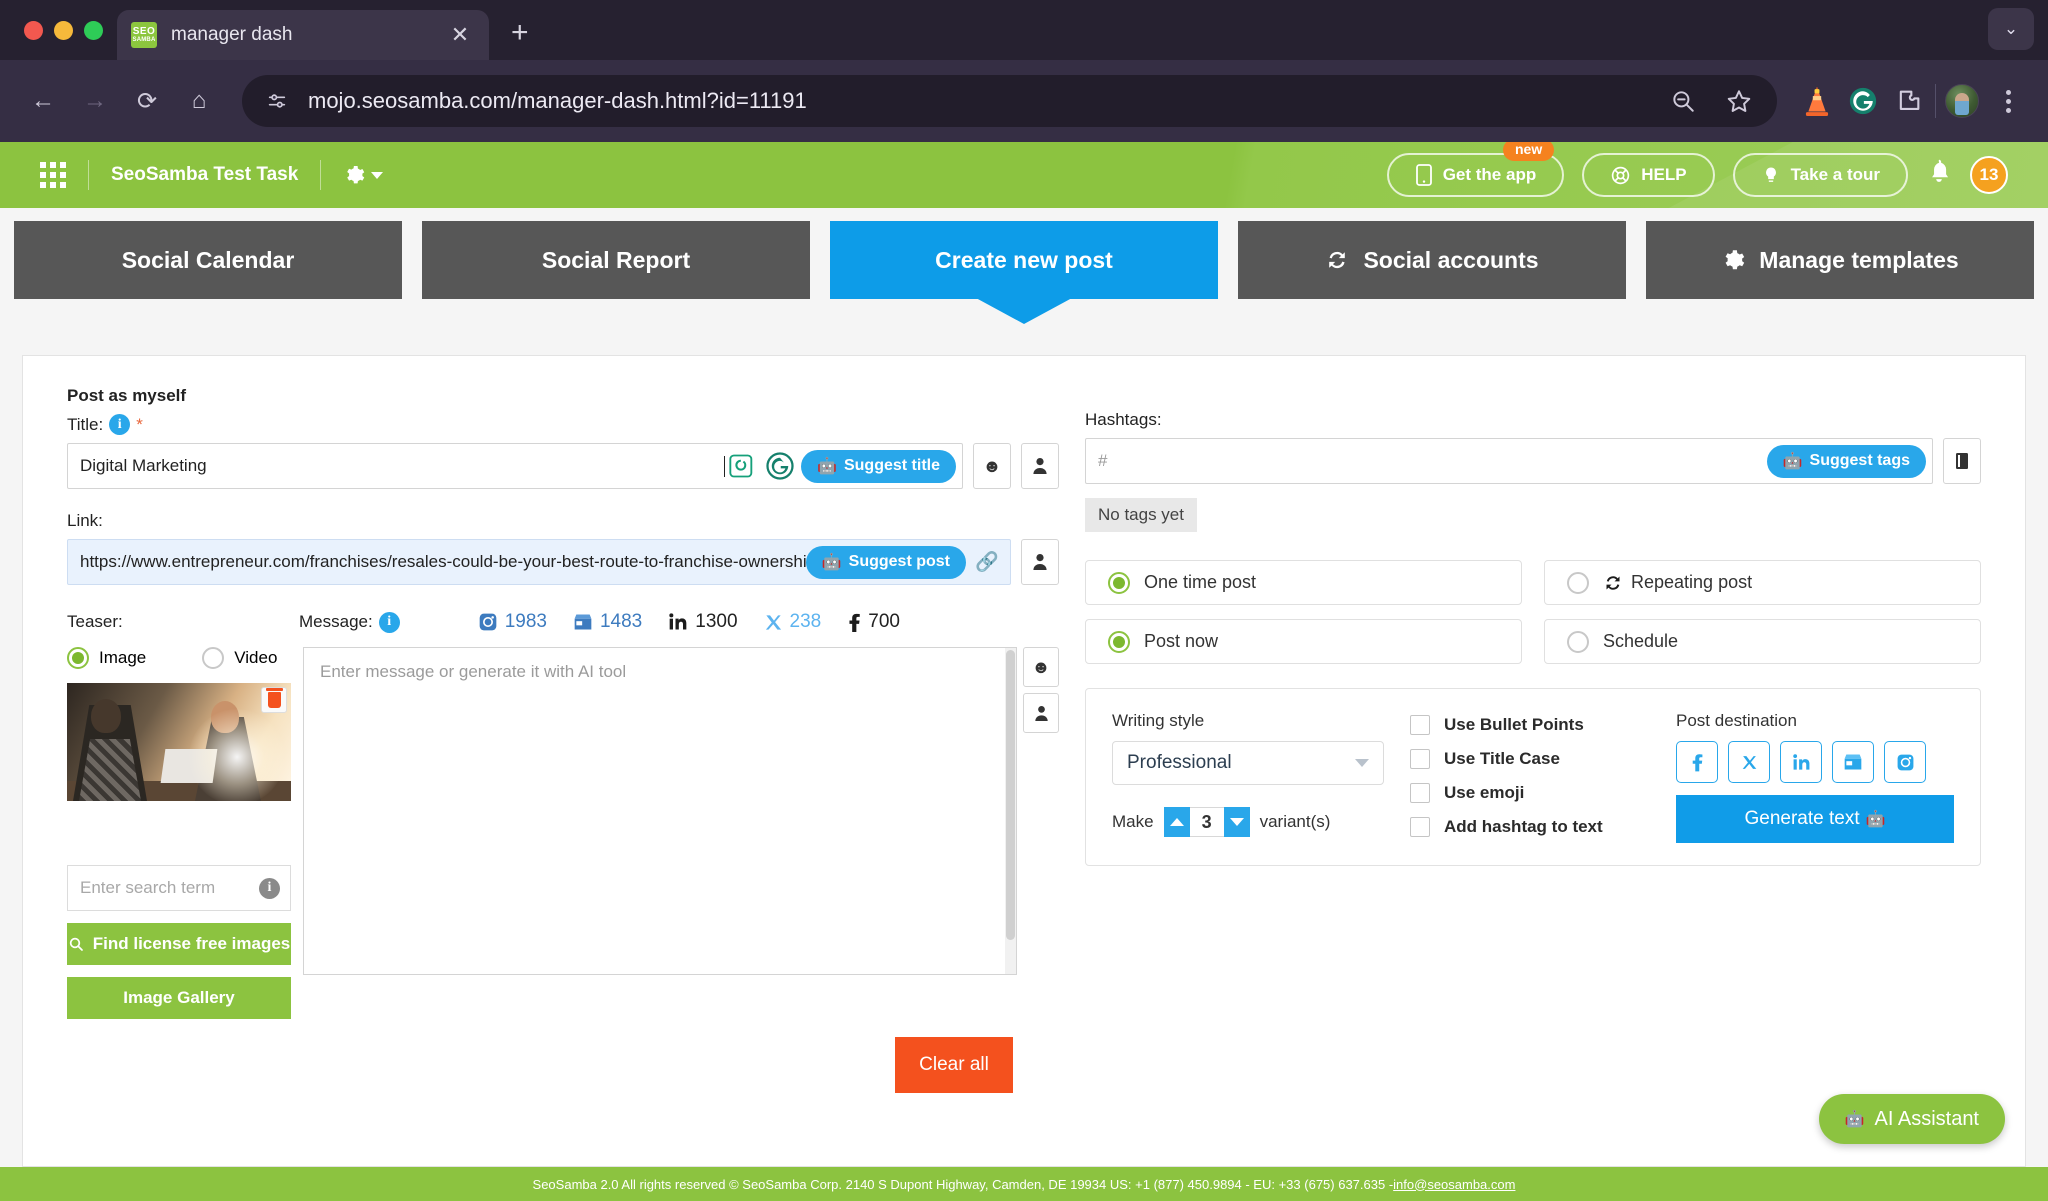  What do you see at coordinates (63, 30) in the screenshot?
I see `minimize-window-button` at bounding box center [63, 30].